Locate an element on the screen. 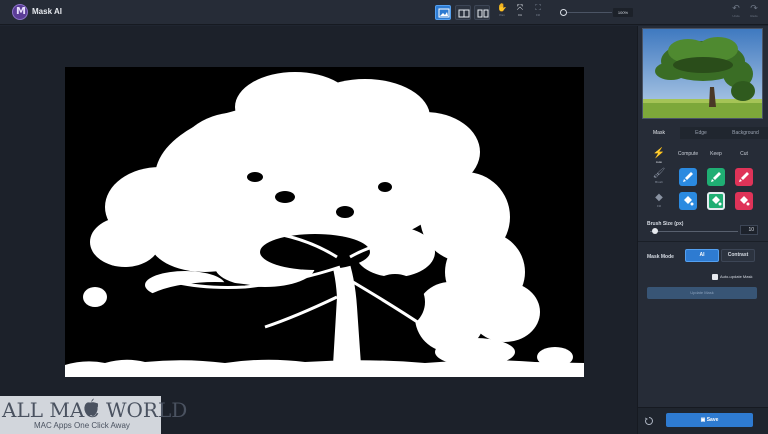  panel-tabs: Mask Edge Background is located at coordinates (703, 133).